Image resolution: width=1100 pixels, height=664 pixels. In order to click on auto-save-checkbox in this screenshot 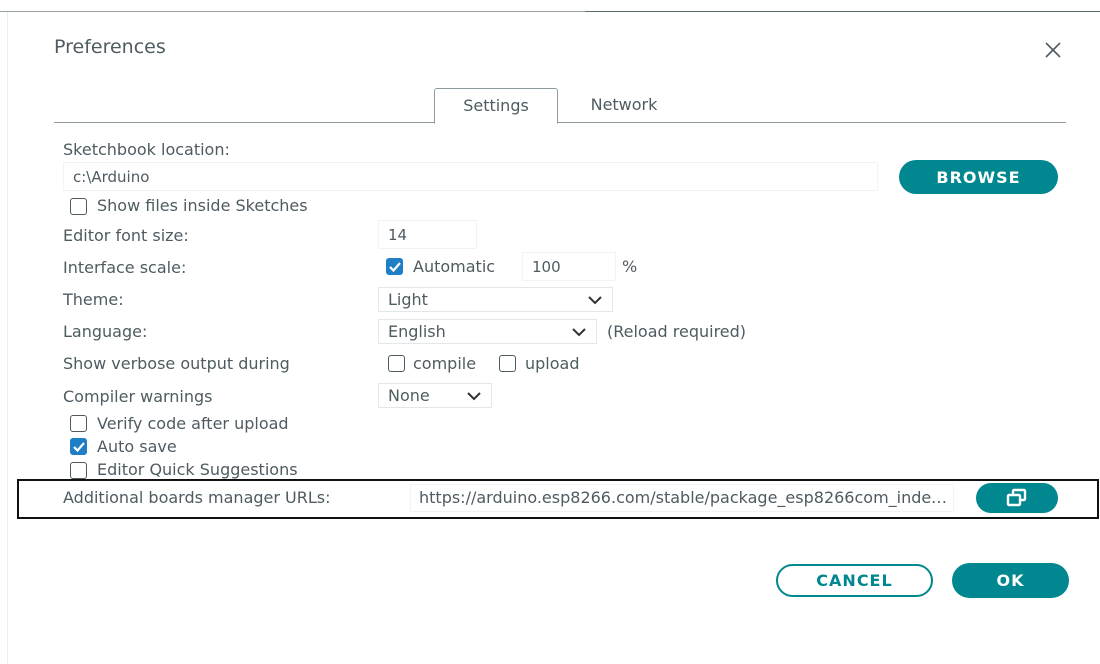, I will do `click(78, 446)`.